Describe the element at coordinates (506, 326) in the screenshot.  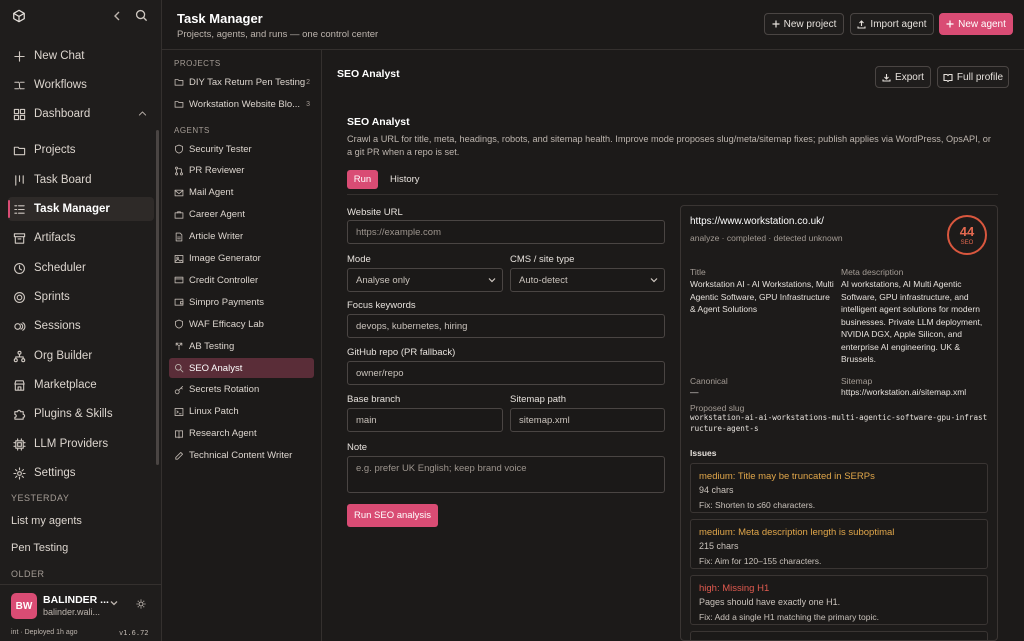
I see `keywords-input: devops, kubernetes, hiring` at that location.